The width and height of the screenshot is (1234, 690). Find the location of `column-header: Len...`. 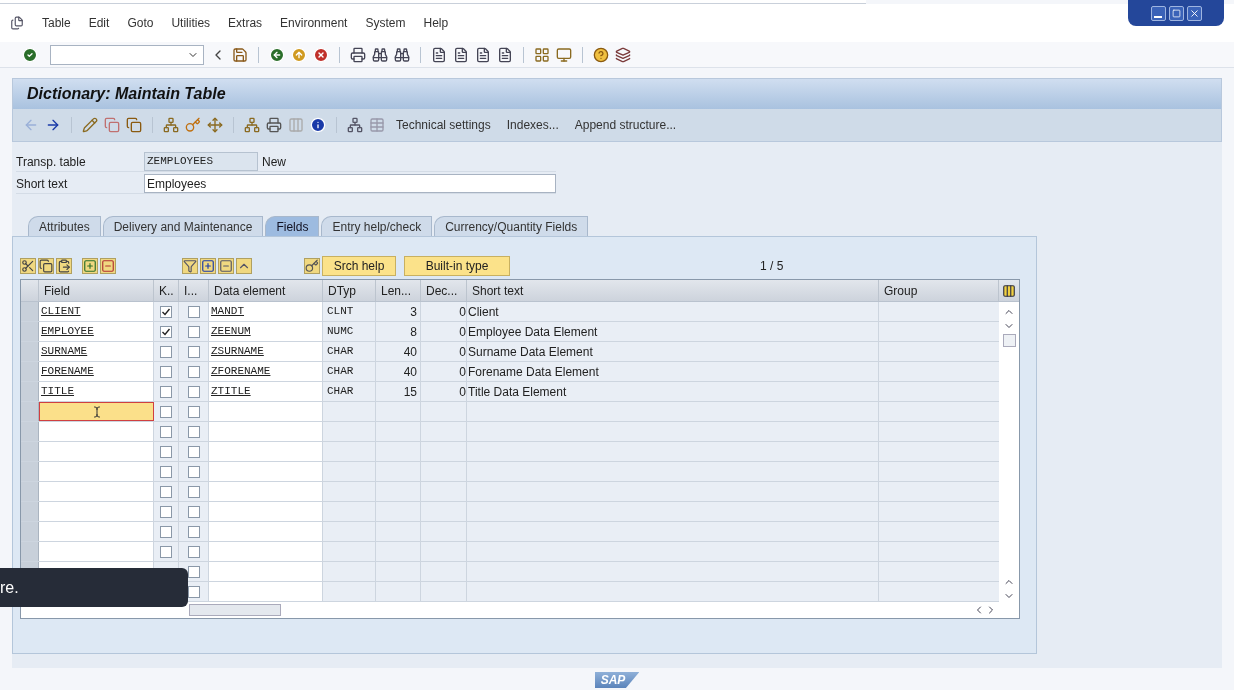

column-header: Len... is located at coordinates (398, 290).